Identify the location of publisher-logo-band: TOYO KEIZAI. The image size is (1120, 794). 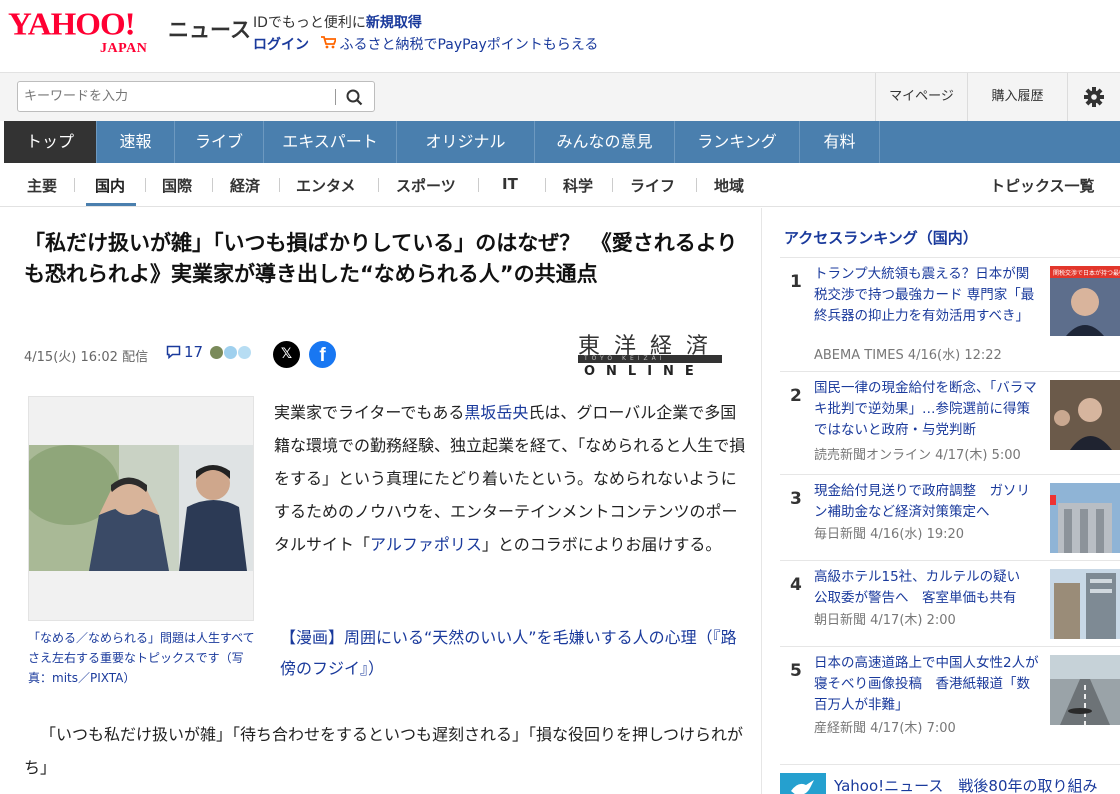
(650, 359).